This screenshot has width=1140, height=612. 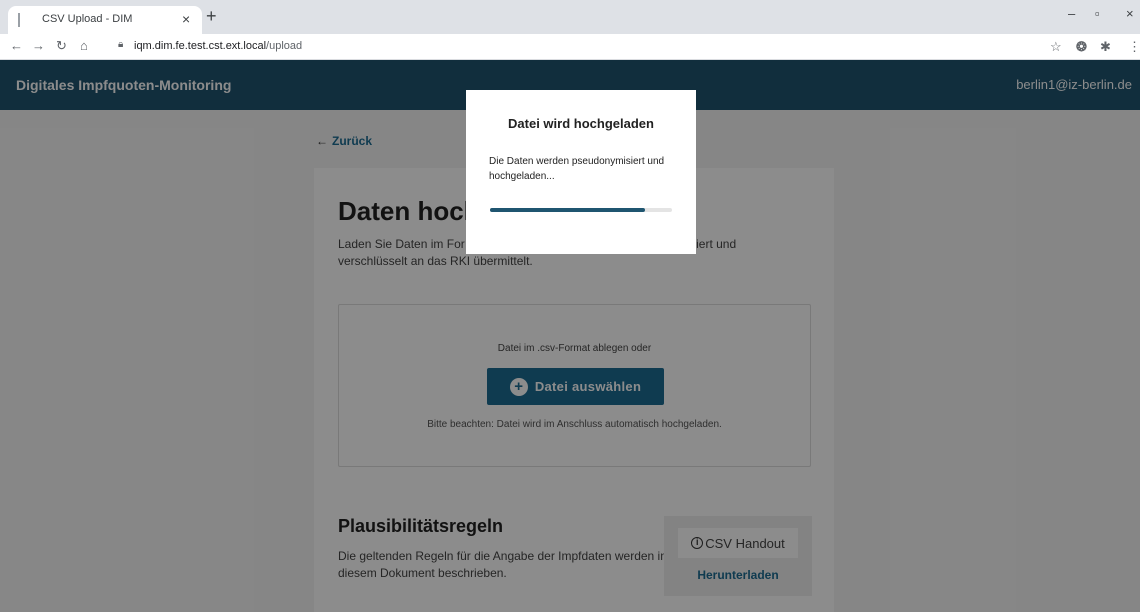 What do you see at coordinates (1081, 47) in the screenshot?
I see `extension-icon: ❂` at bounding box center [1081, 47].